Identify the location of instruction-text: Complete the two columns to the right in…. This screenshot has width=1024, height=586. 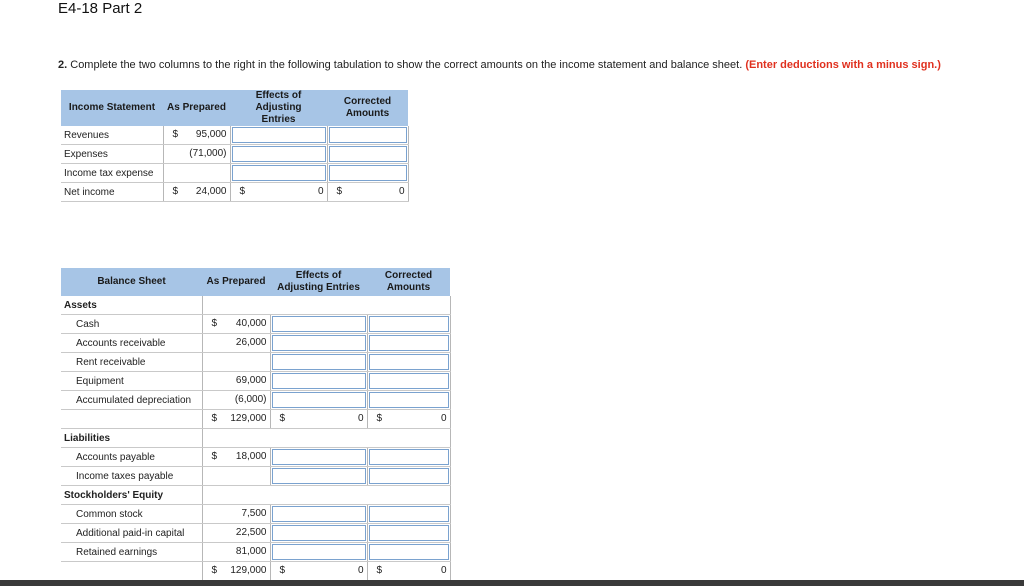
(406, 65).